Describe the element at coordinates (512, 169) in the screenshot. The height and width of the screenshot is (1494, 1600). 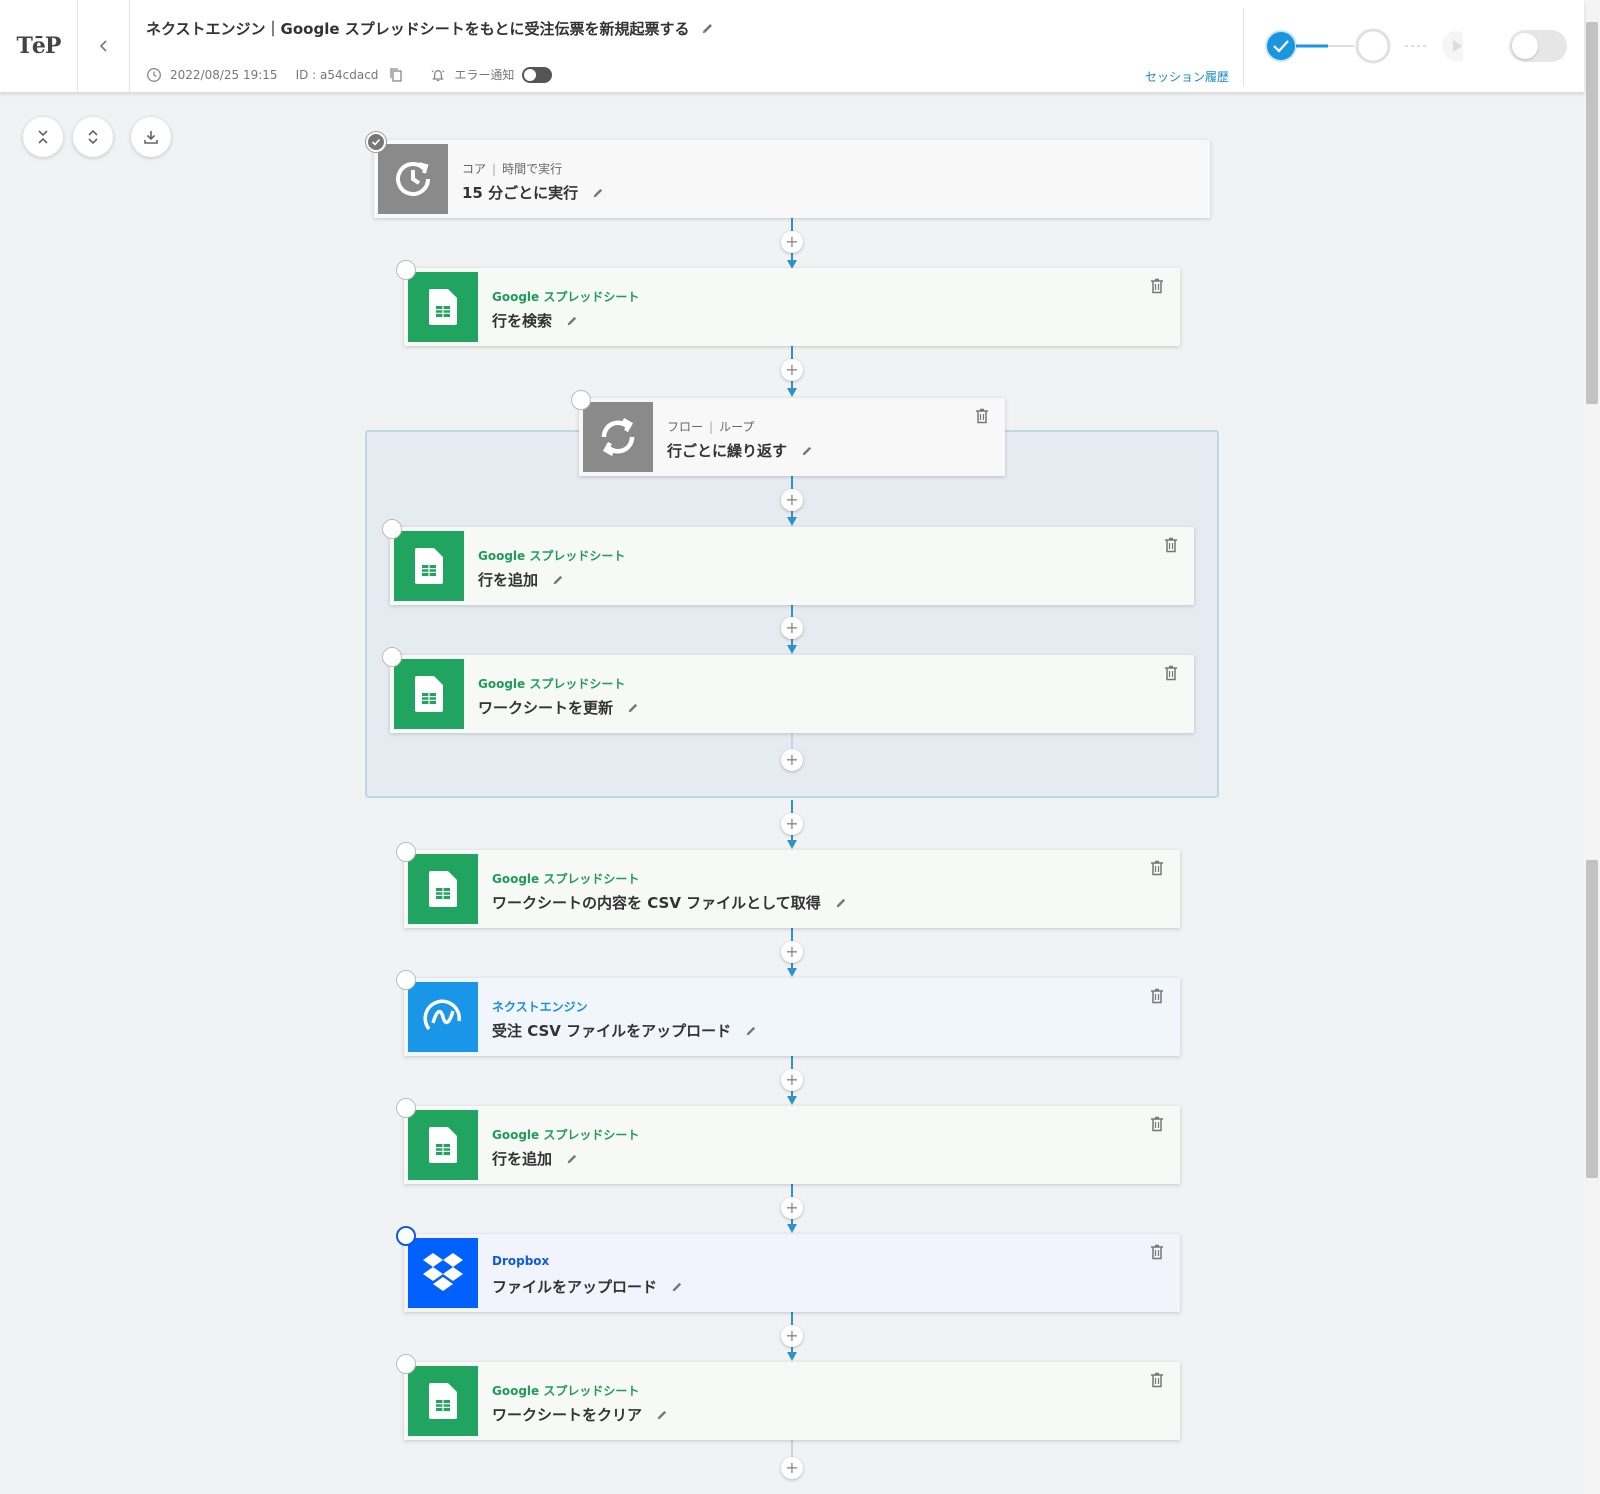
I see `step-service-label: コア | 時間で実行` at that location.